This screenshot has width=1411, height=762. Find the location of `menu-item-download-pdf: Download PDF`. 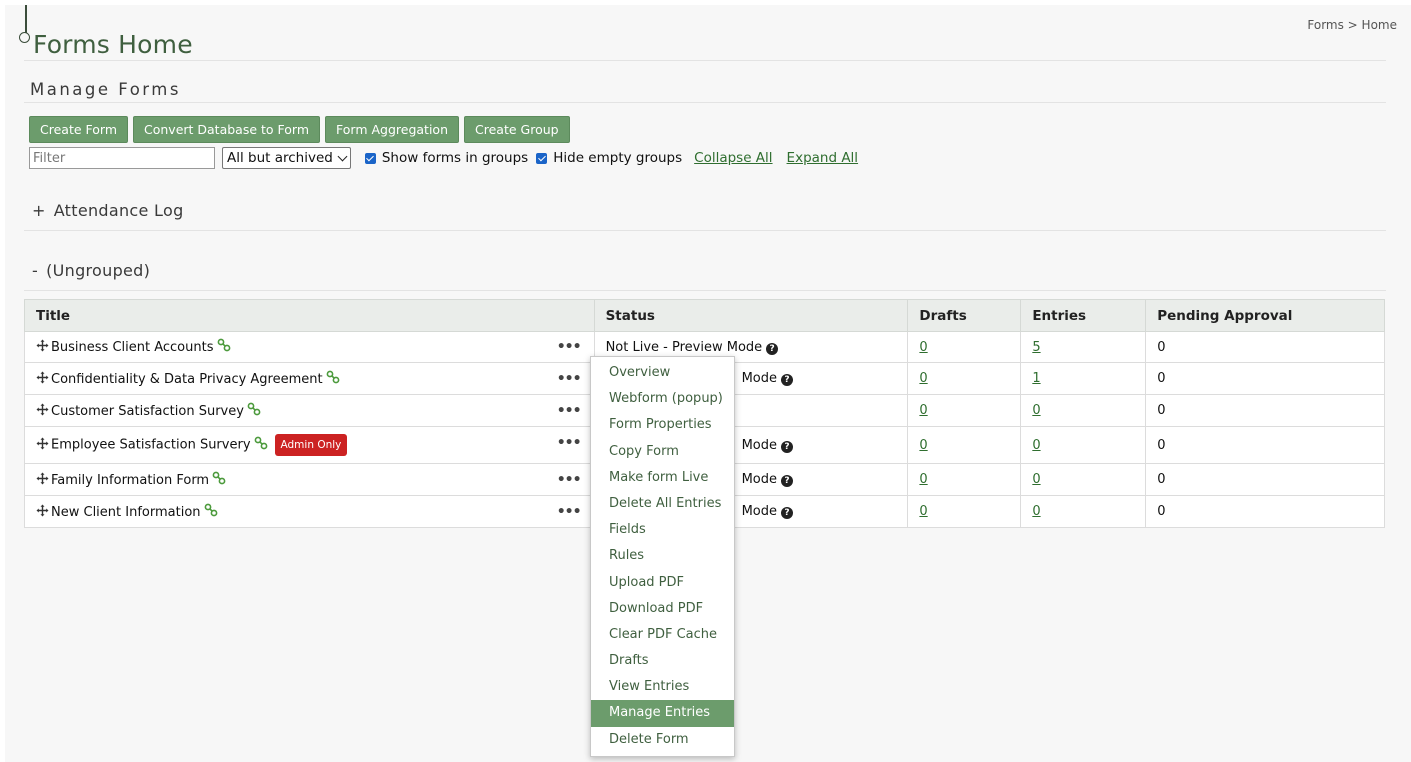

menu-item-download-pdf: Download PDF is located at coordinates (662, 609).